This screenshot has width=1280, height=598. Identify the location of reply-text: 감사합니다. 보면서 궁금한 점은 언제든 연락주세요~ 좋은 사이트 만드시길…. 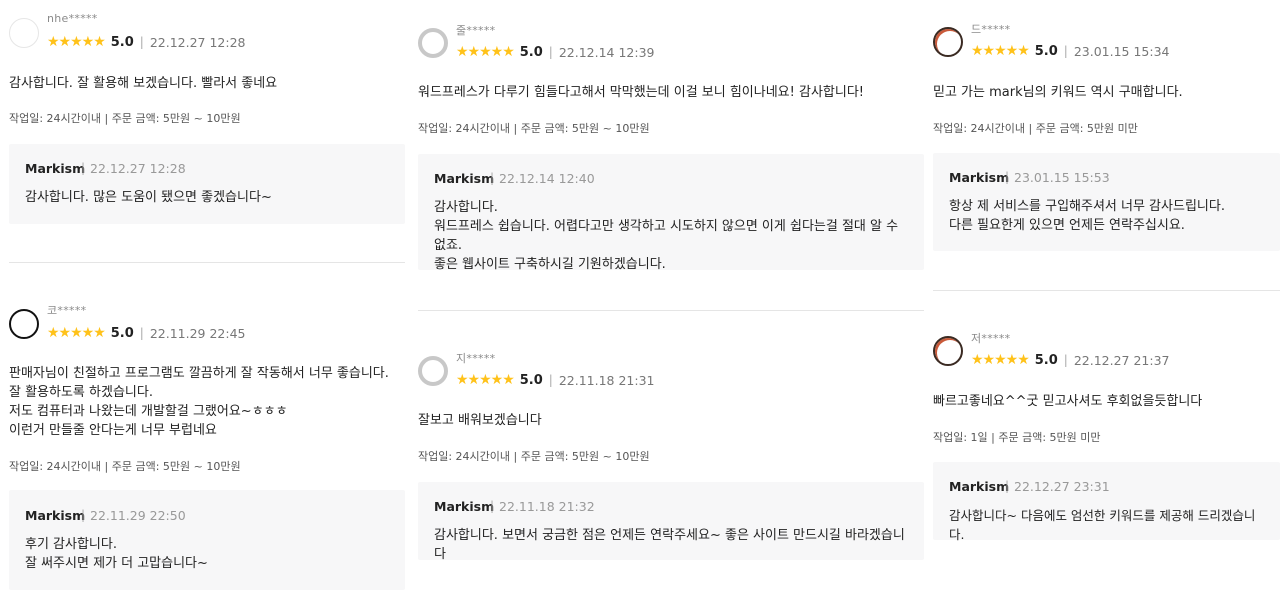
(669, 545).